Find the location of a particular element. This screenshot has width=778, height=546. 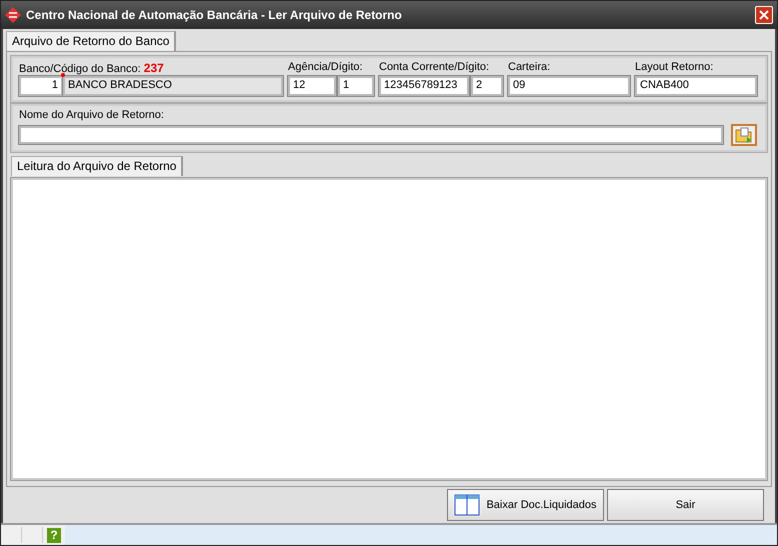

close-icon is located at coordinates (764, 15).